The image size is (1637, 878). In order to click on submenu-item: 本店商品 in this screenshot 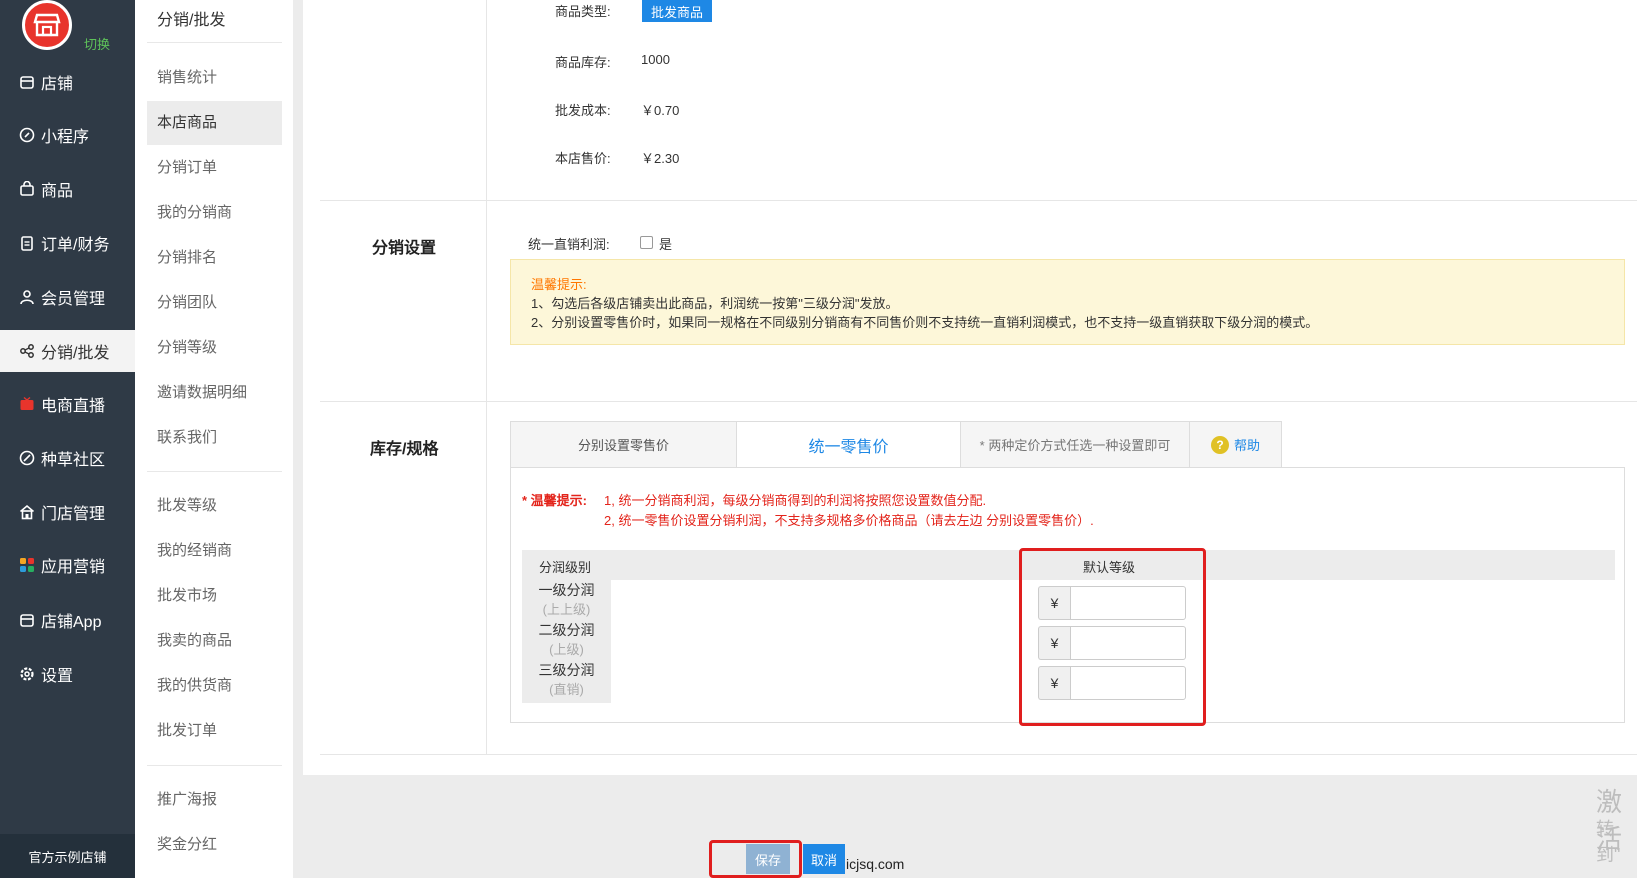, I will do `click(214, 123)`.